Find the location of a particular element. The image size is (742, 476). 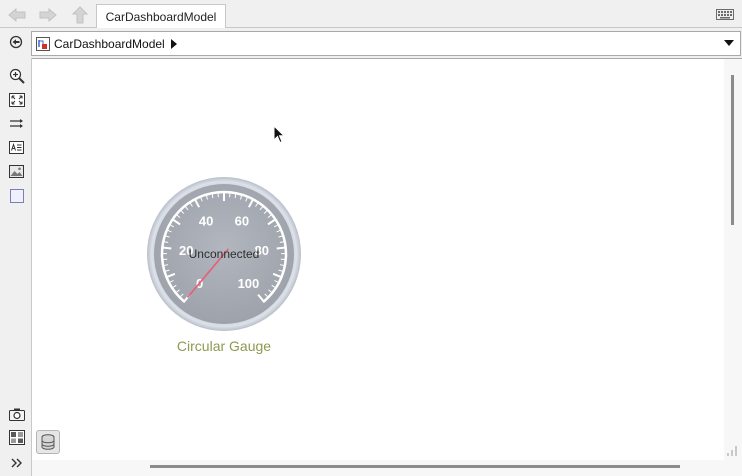

tab-bar: CarDashboardModel is located at coordinates (371, 14).